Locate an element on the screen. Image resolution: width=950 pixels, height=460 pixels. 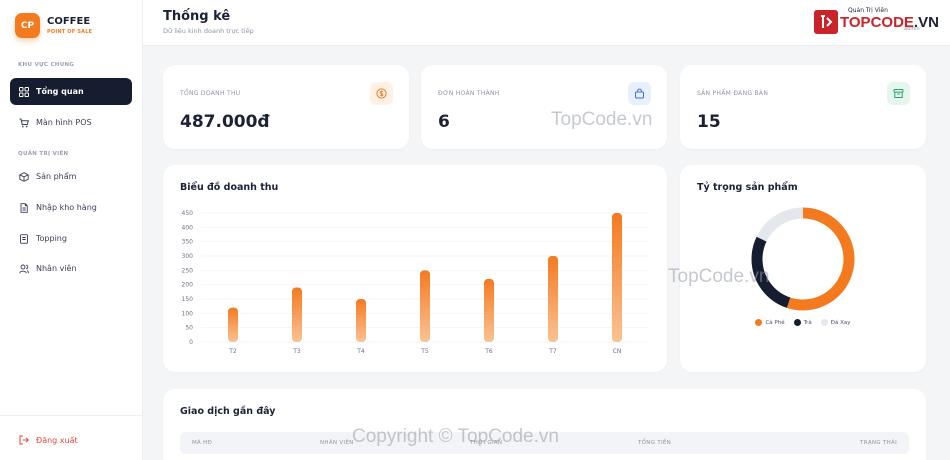
logout-label: Đăng xuất is located at coordinates (57, 440).